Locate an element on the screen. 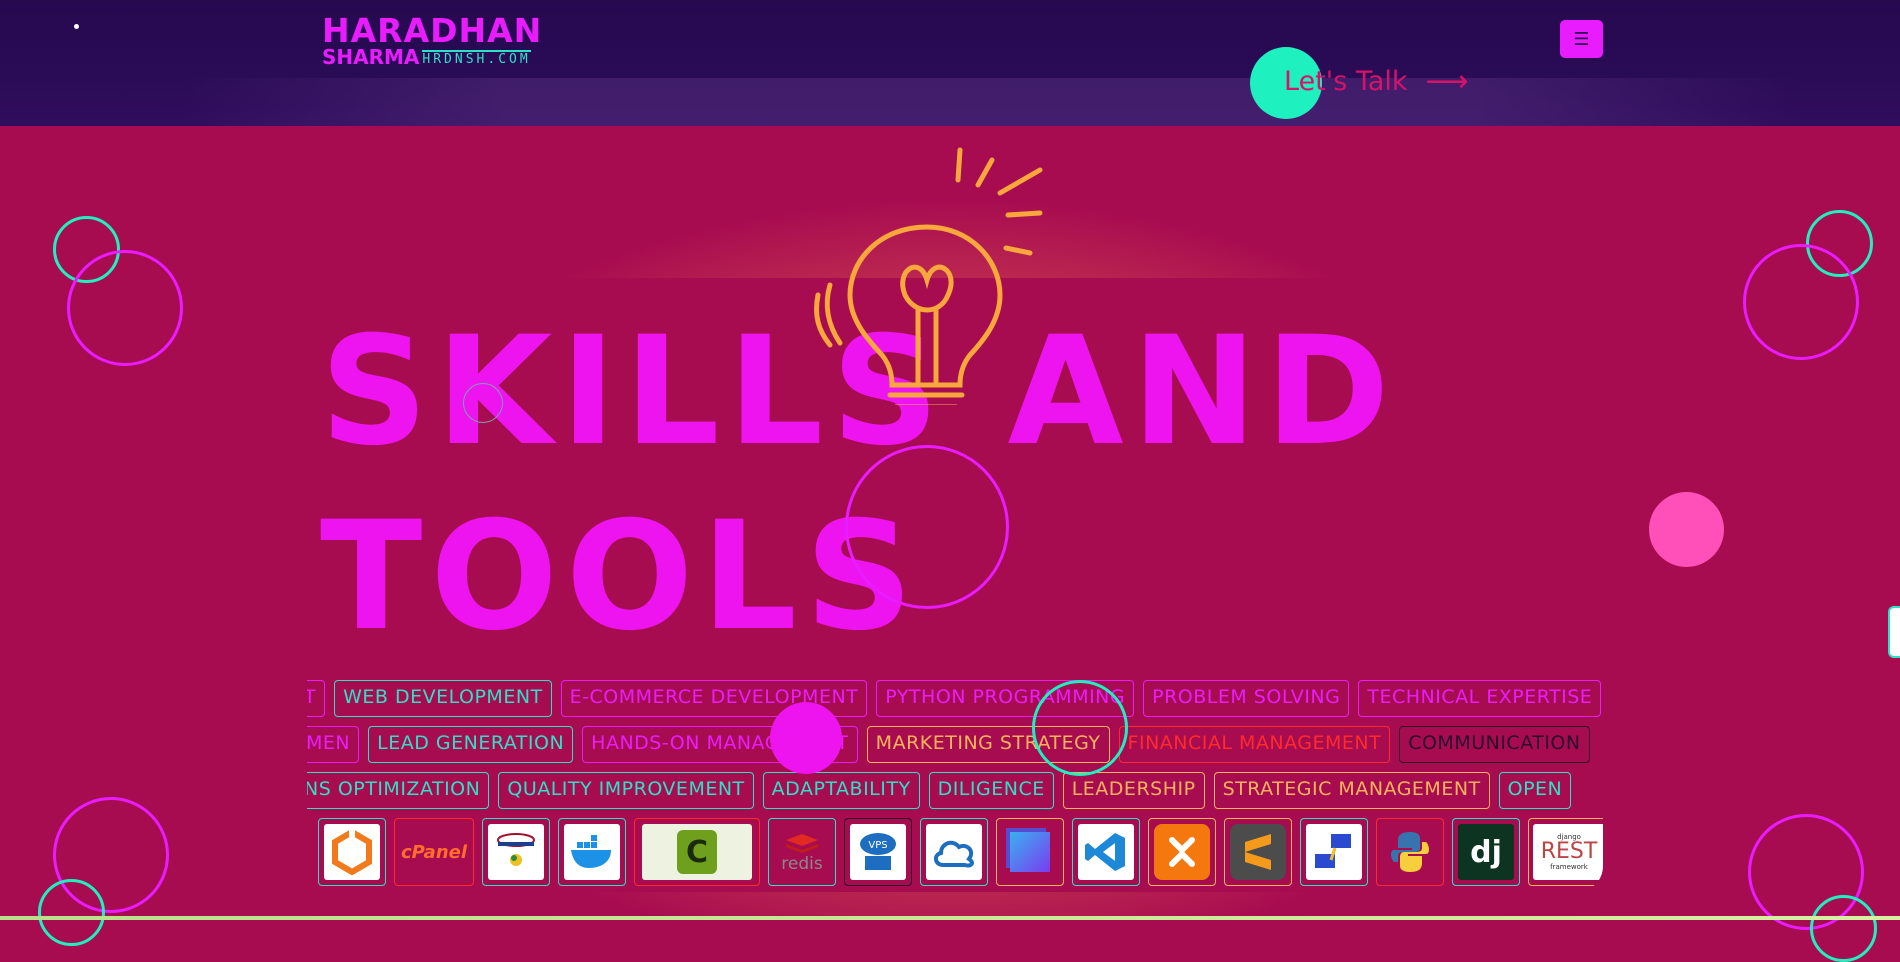 Image resolution: width=1900 pixels, height=962 pixels. skill-chip: T is located at coordinates (316, 698).